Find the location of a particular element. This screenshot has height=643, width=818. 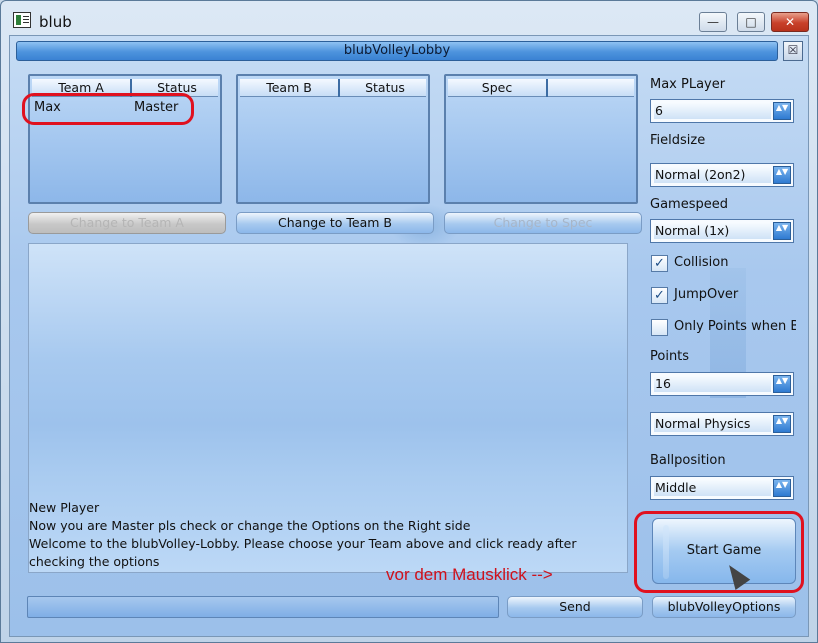

gamespeed-value: Normal (1x) is located at coordinates (712, 231).